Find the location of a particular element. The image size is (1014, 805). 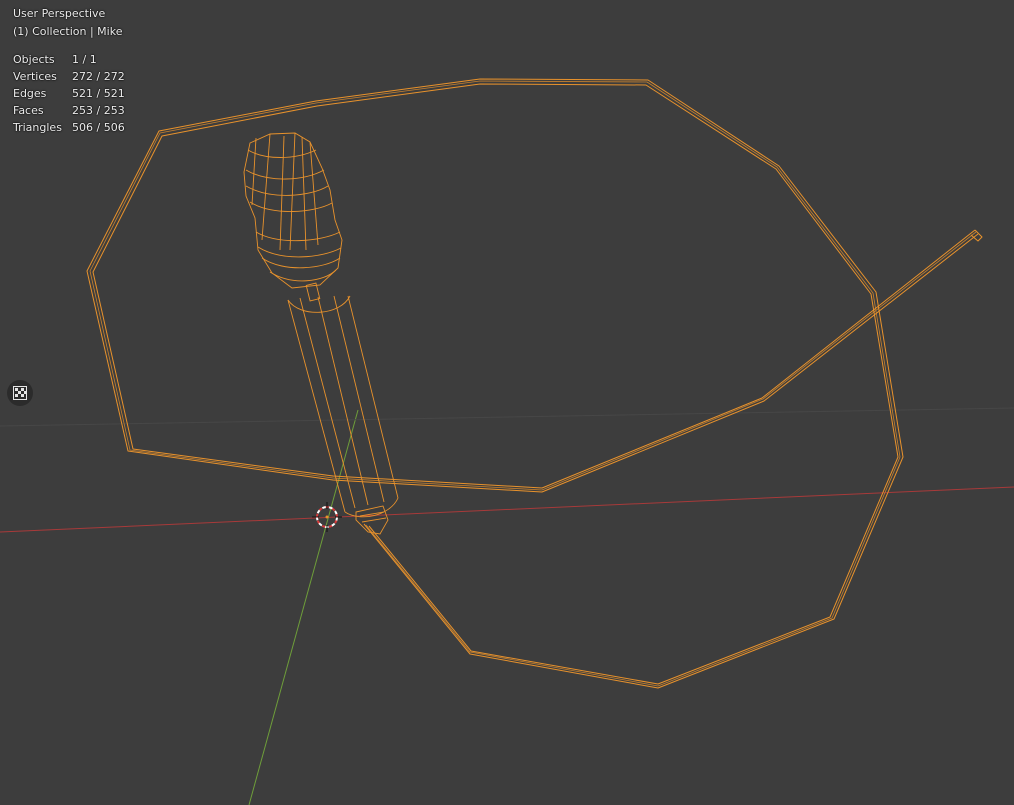

3d-cursor-icon is located at coordinates (327, 517).